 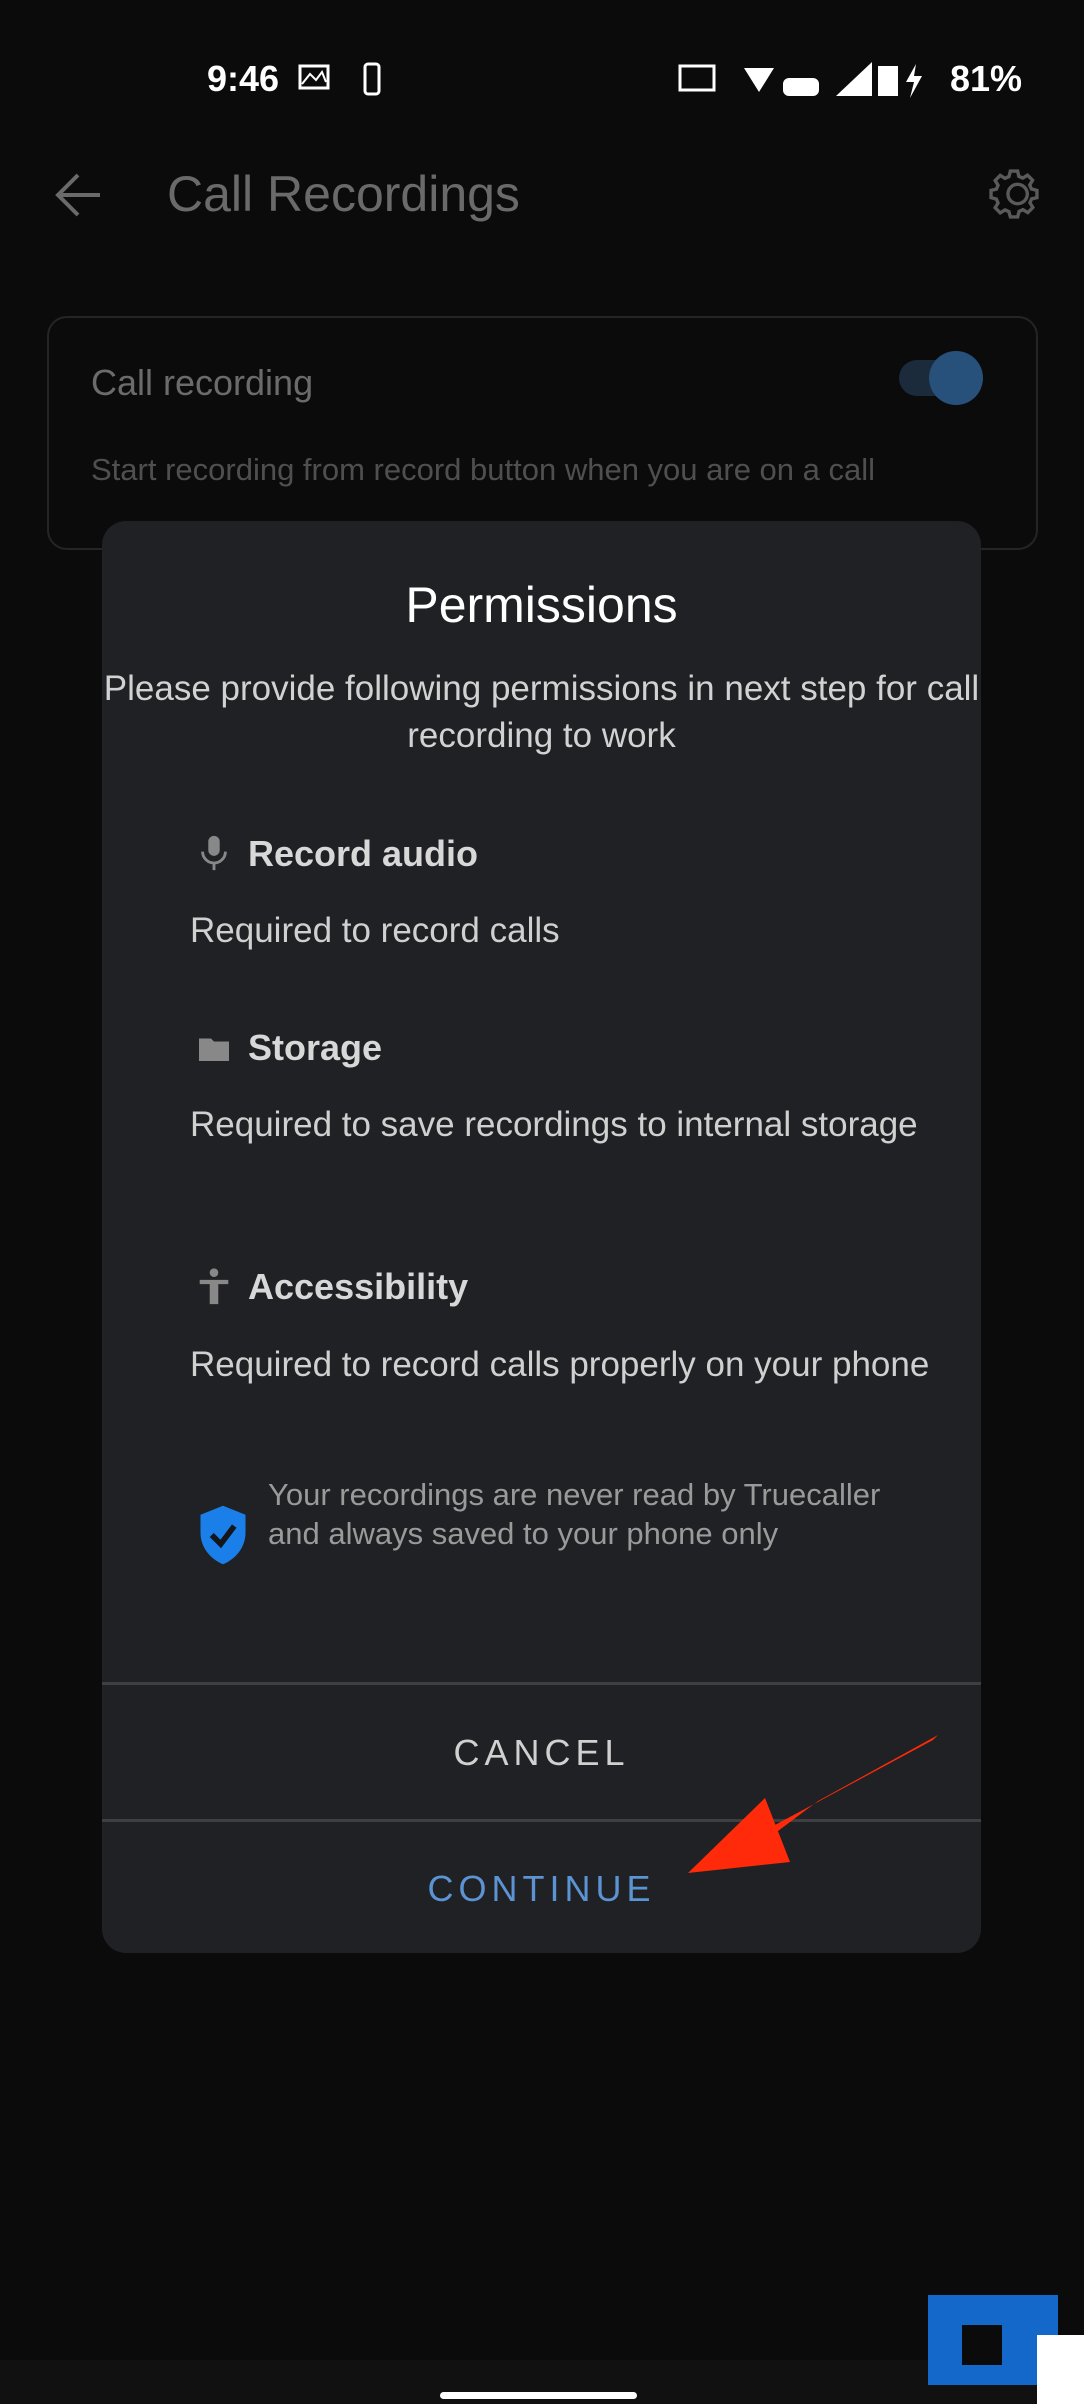 What do you see at coordinates (343, 194) in the screenshot?
I see `page-title: Call Recordings` at bounding box center [343, 194].